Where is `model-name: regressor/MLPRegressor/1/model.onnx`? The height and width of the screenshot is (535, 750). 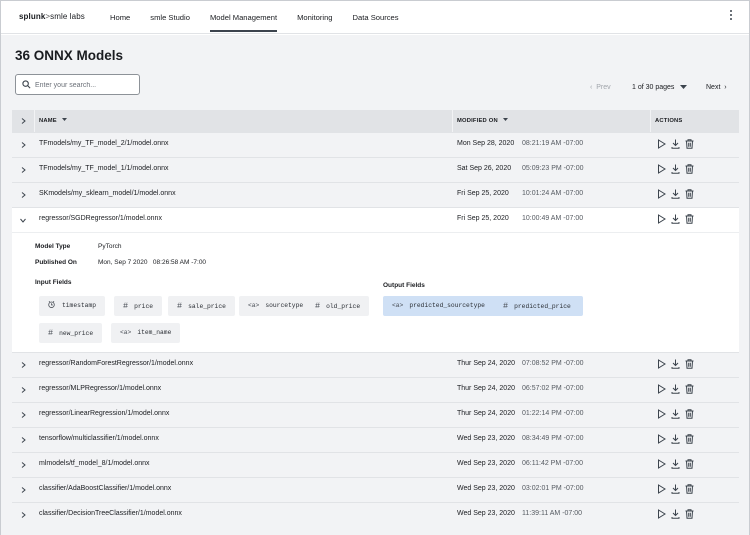
model-name: regressor/MLPRegressor/1/model.onnx is located at coordinates (100, 388).